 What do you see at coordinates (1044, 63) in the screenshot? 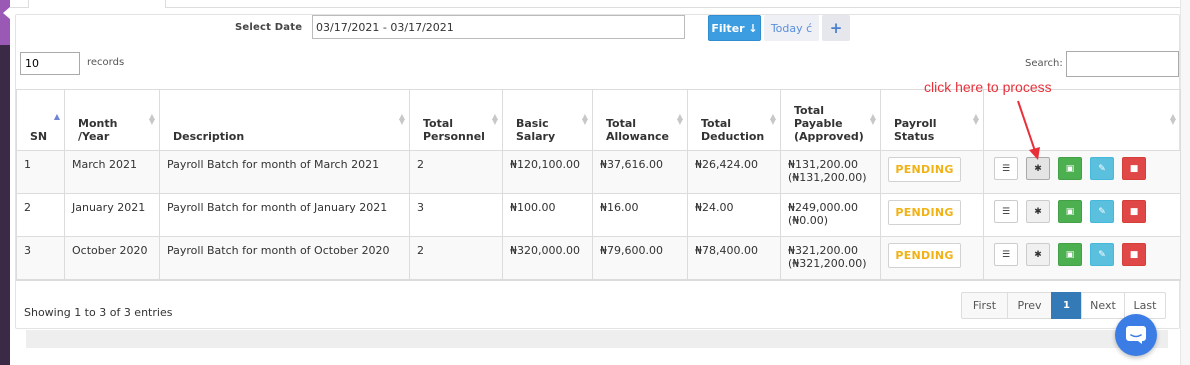
I see `search-label: Search:` at bounding box center [1044, 63].